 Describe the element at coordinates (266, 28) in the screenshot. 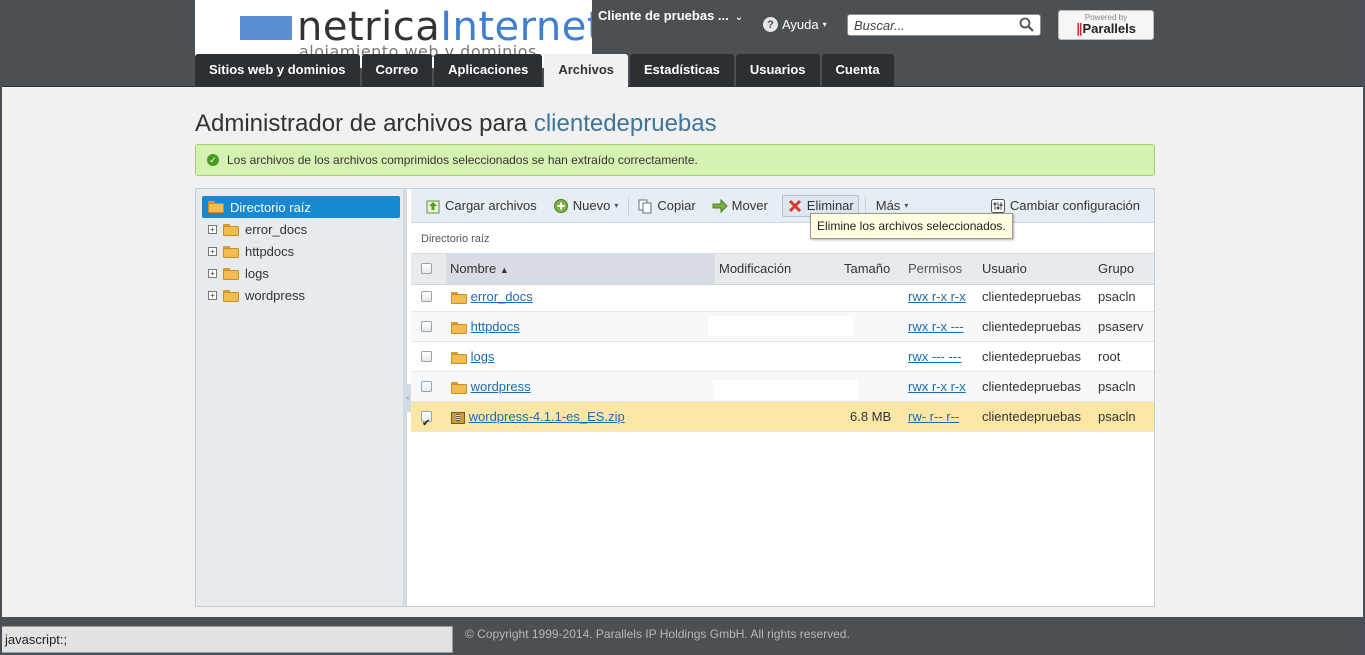

I see `logo-mark` at that location.